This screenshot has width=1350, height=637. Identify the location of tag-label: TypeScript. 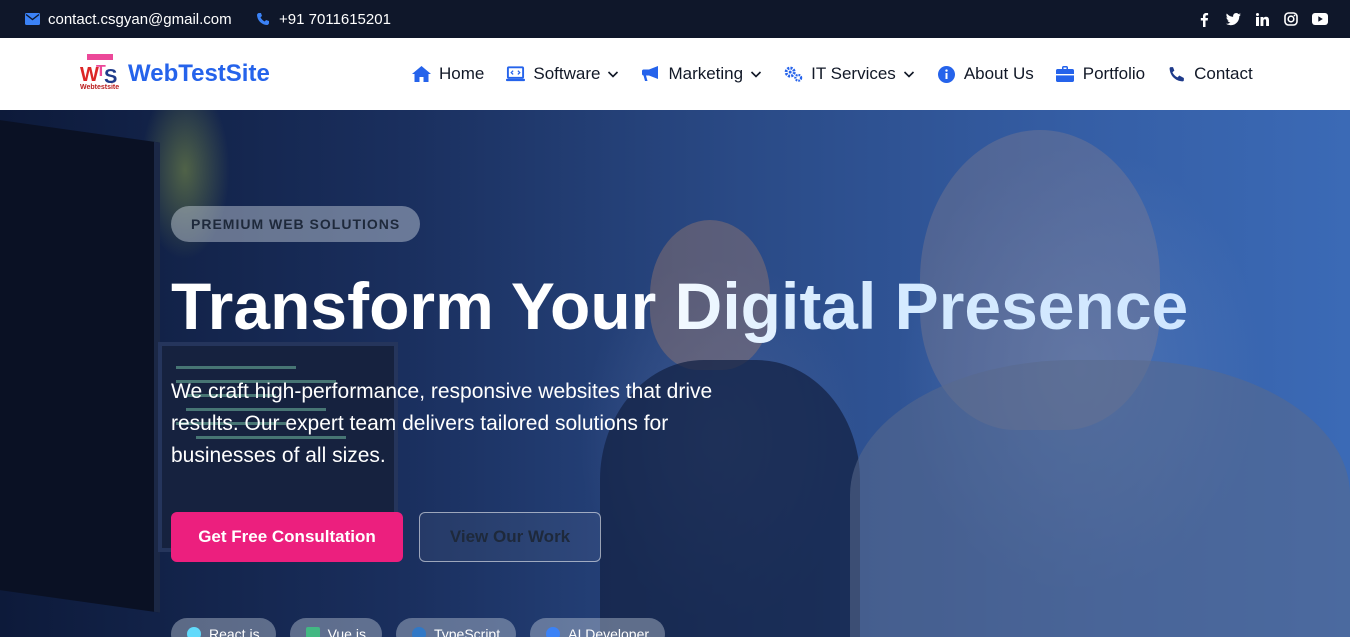
(467, 631).